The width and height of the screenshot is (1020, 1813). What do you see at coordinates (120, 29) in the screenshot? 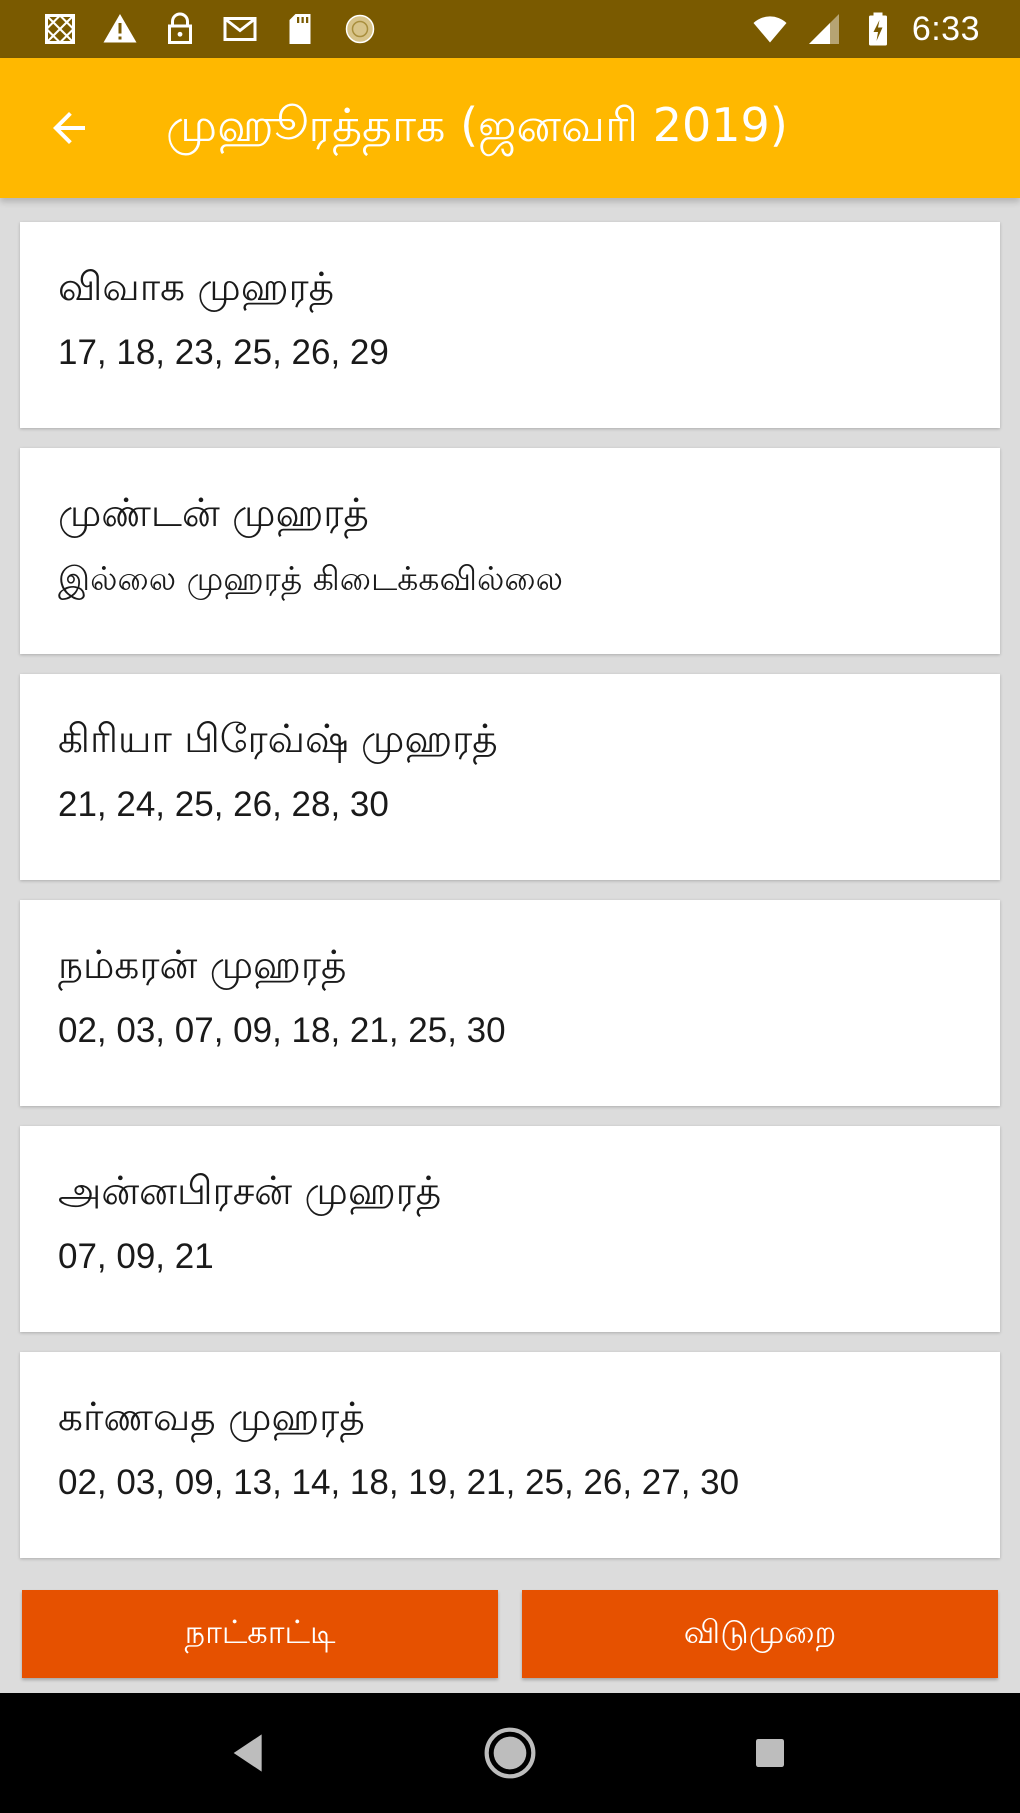
I see `warning-icon` at bounding box center [120, 29].